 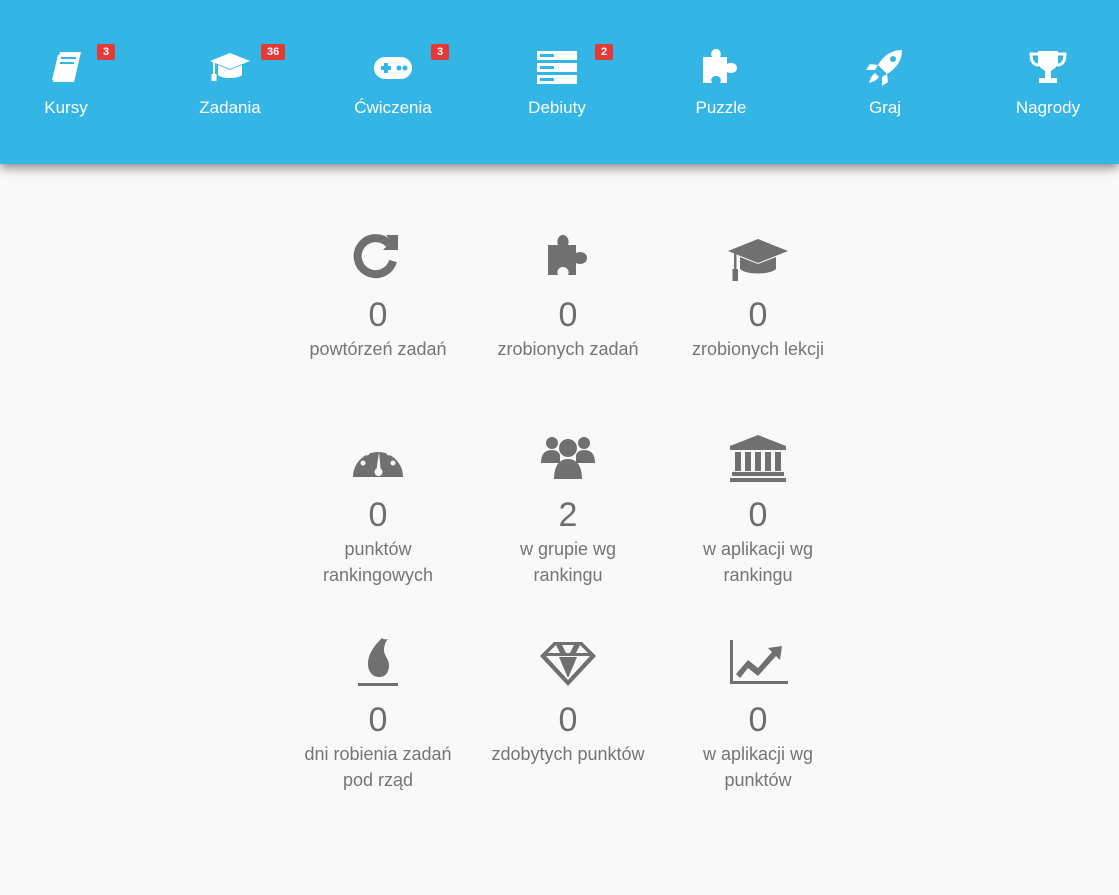 What do you see at coordinates (273, 52) in the screenshot?
I see `notification-badge: 36` at bounding box center [273, 52].